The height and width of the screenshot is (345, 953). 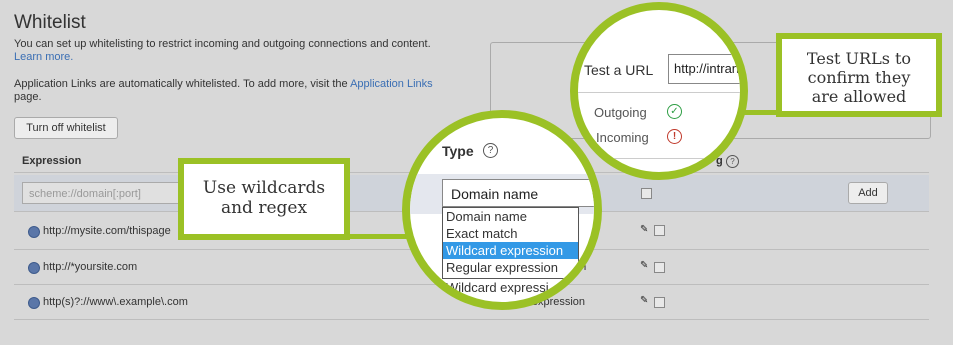 I want to click on type-option-domain: Domain name, so click(x=510, y=216).